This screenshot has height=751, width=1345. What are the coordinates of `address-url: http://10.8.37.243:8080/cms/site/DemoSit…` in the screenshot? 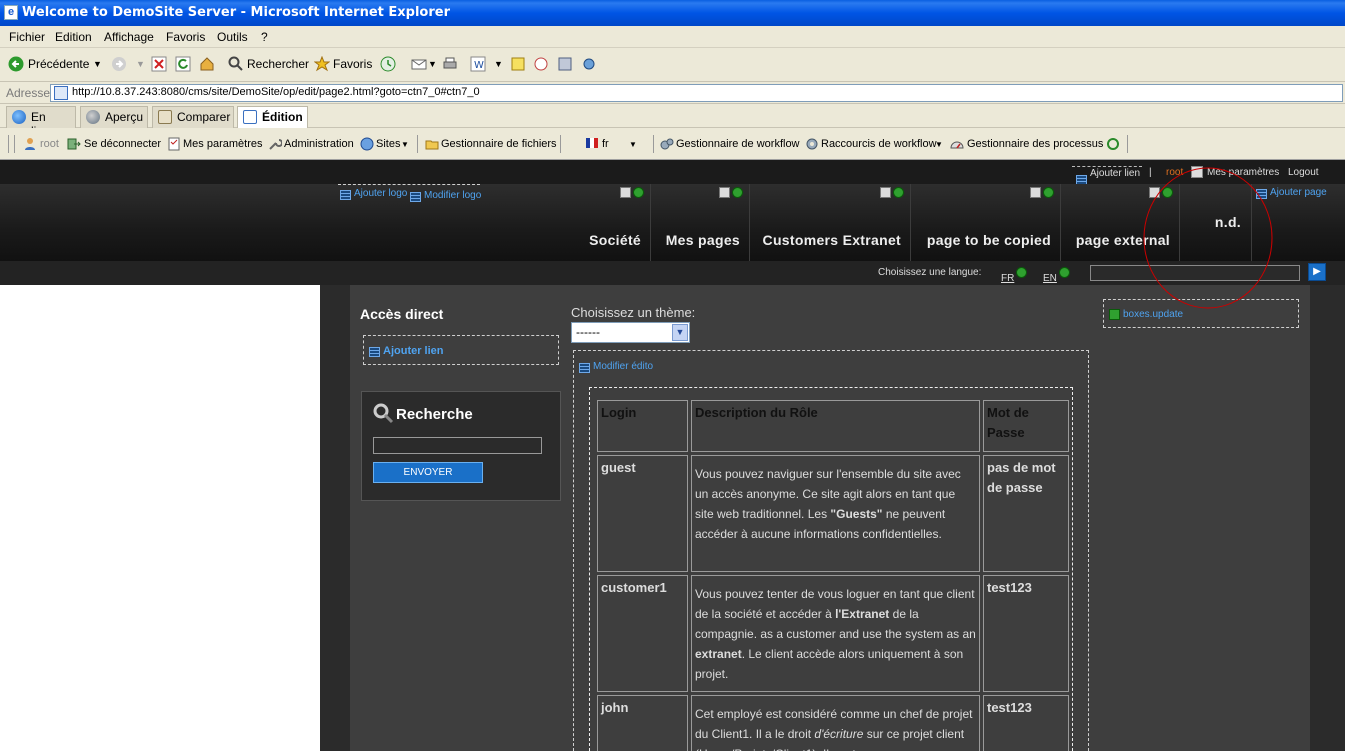 It's located at (276, 92).